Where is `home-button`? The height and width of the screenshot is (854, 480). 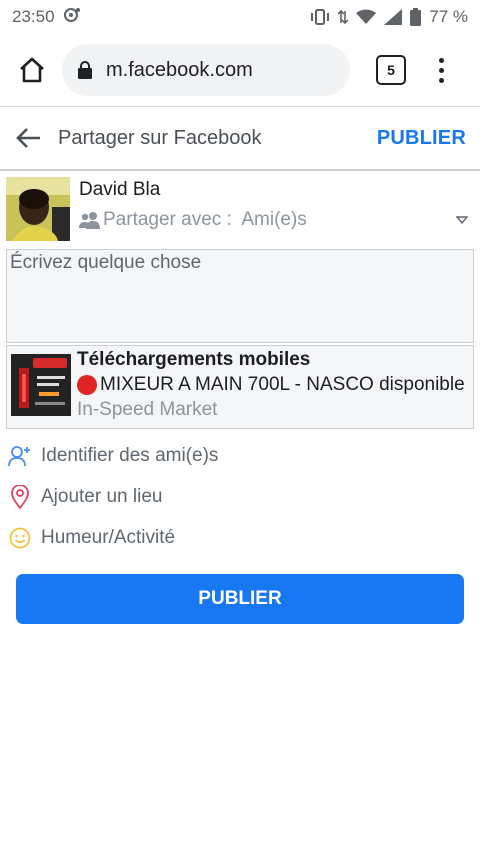 home-button is located at coordinates (32, 70).